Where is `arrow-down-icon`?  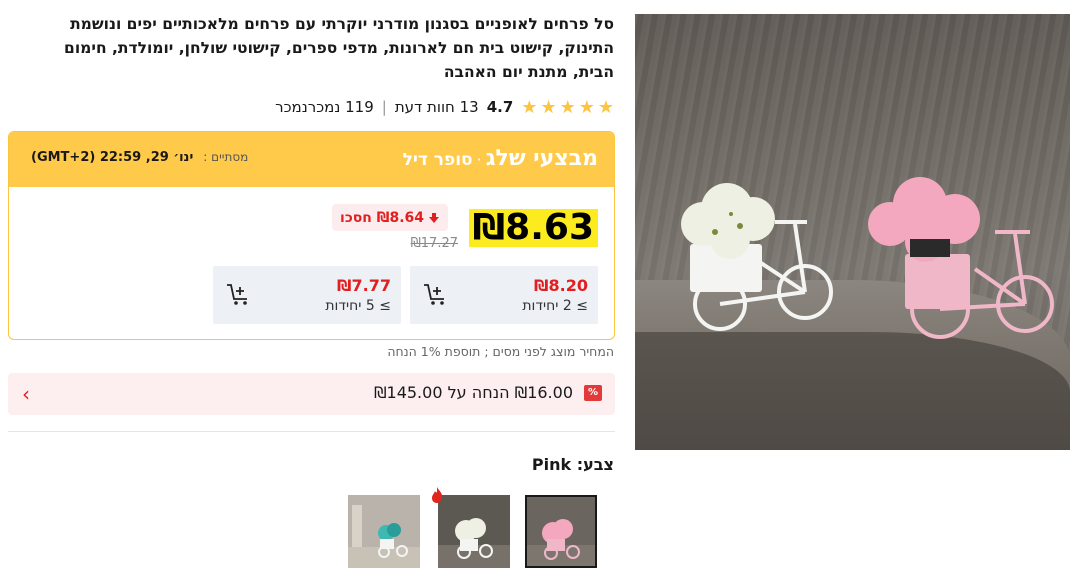
arrow-down-icon is located at coordinates (434, 217).